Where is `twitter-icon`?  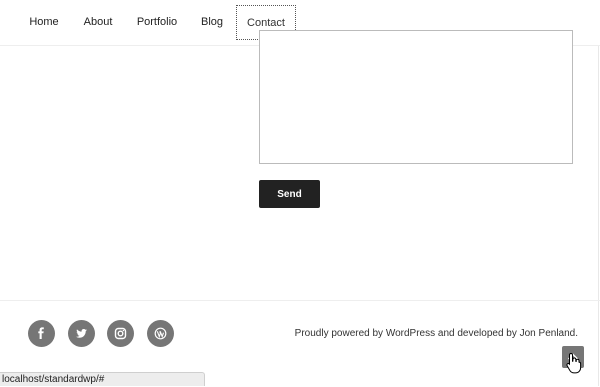
twitter-icon is located at coordinates (81, 333).